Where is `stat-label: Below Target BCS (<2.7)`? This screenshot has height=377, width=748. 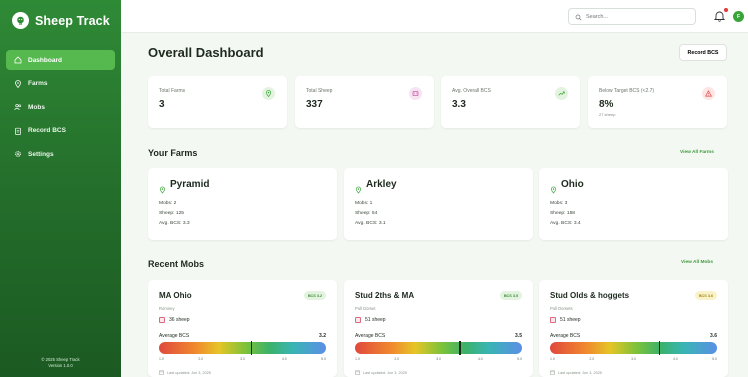 stat-label: Below Target BCS (<2.7) is located at coordinates (627, 91).